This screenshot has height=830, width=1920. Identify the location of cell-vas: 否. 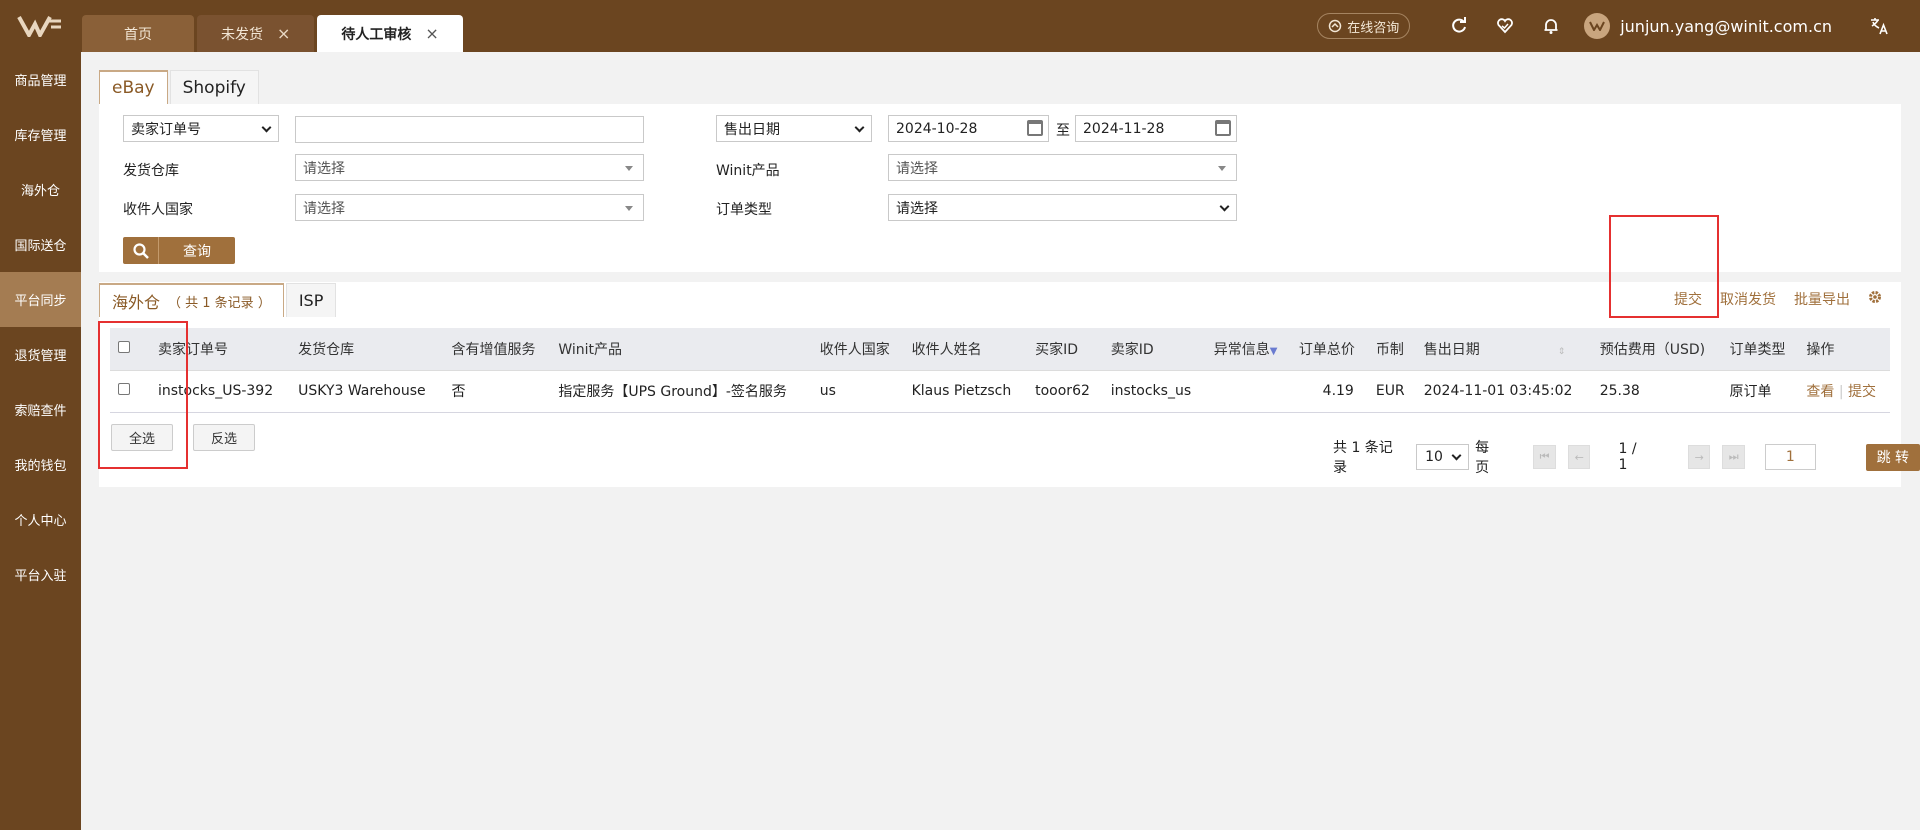
(497, 391).